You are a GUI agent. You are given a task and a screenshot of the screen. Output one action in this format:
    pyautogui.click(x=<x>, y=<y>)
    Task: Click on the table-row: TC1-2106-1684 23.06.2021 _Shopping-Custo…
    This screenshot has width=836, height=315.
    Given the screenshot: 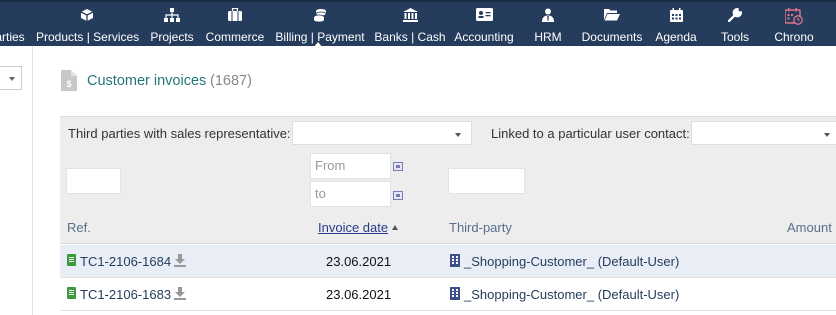 What is the action you would take?
    pyautogui.click(x=448, y=261)
    